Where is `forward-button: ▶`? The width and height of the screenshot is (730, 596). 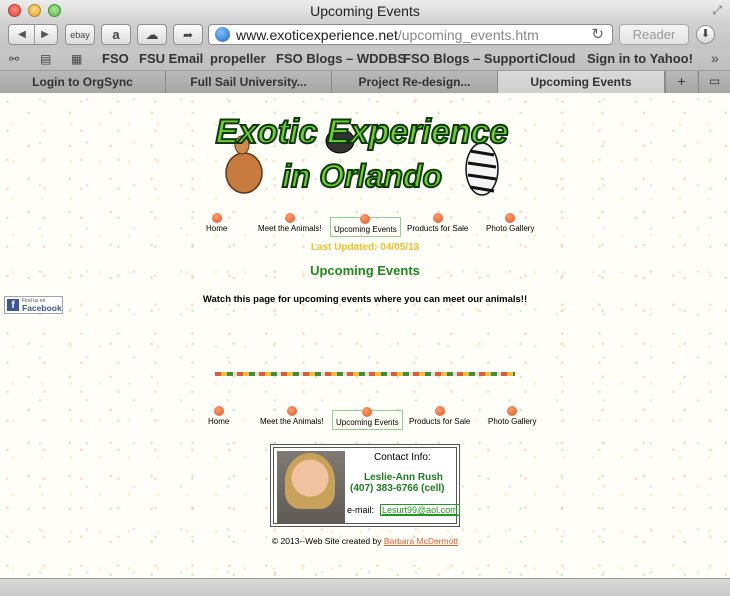 forward-button: ▶ is located at coordinates (44, 34).